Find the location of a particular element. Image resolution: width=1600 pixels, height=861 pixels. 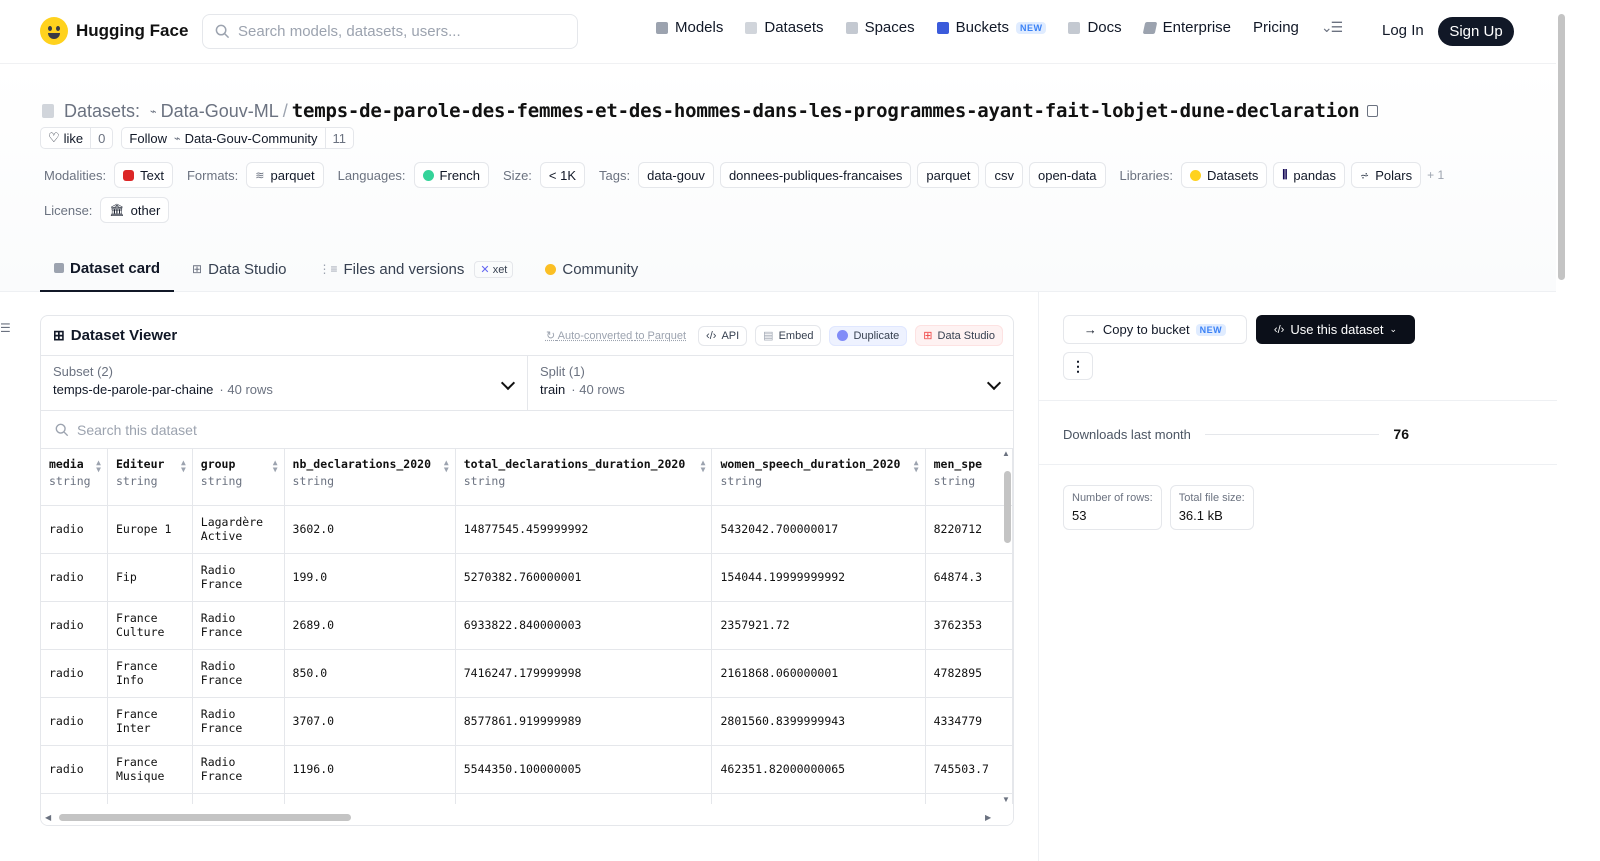

table-cell: 14877545.459999992 is located at coordinates (584, 529).